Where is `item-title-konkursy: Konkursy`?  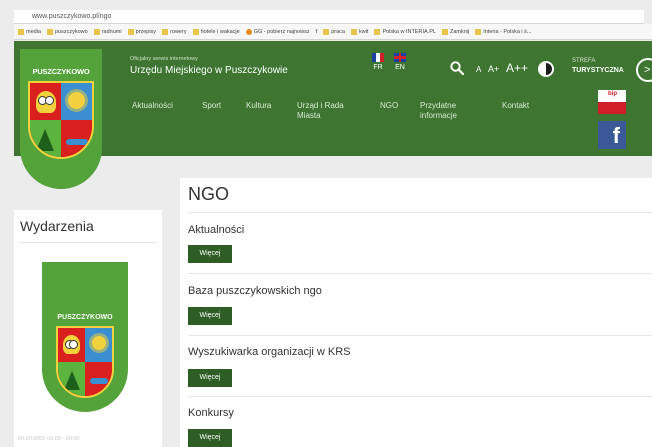 item-title-konkursy: Konkursy is located at coordinates (211, 413).